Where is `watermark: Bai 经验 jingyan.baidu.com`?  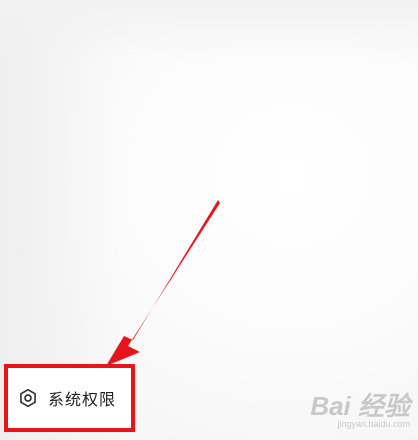
watermark: Bai 经验 jingyan.baidu.com is located at coordinates (360, 411).